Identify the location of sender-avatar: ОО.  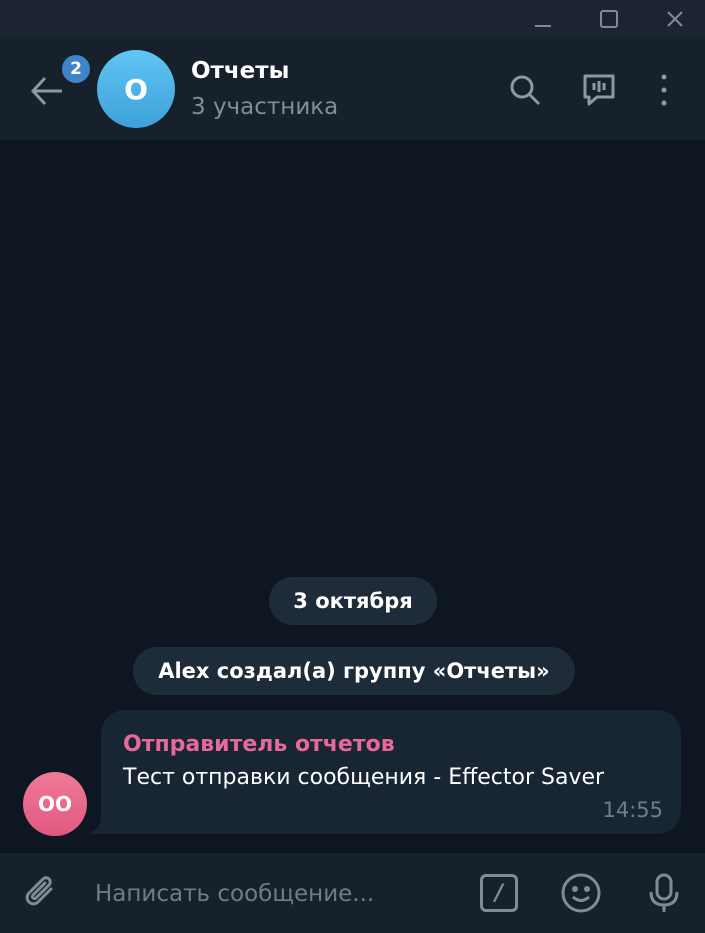
(55, 804).